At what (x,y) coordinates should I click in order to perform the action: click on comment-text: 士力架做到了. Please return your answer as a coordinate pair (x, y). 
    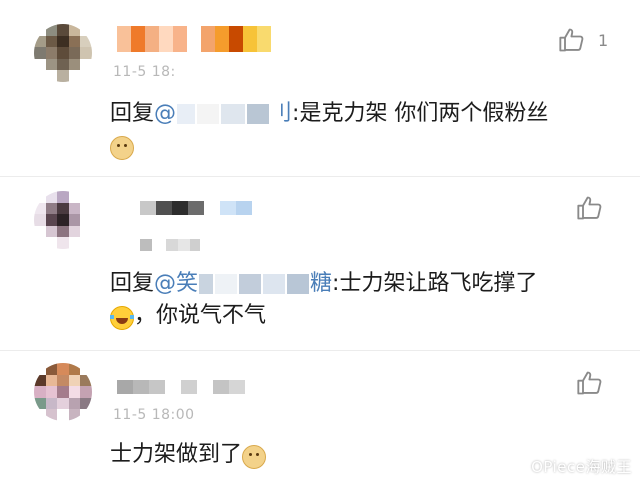
    Looking at the image, I should click on (188, 455).